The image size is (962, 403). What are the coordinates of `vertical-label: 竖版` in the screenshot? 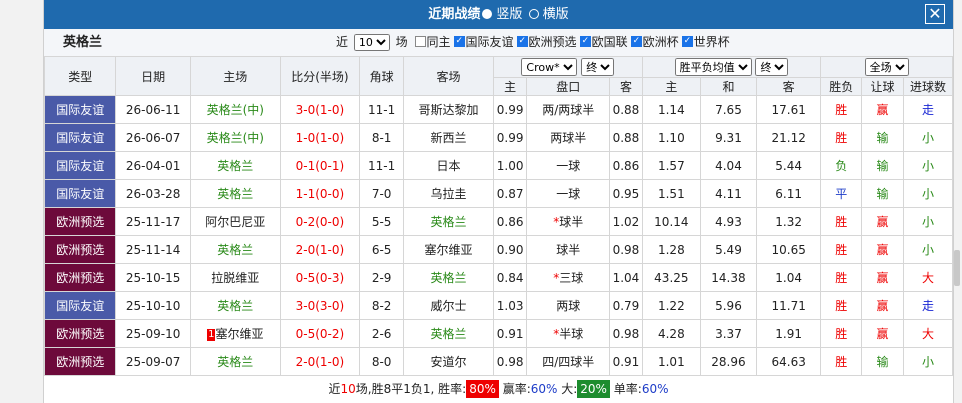 It's located at (509, 14).